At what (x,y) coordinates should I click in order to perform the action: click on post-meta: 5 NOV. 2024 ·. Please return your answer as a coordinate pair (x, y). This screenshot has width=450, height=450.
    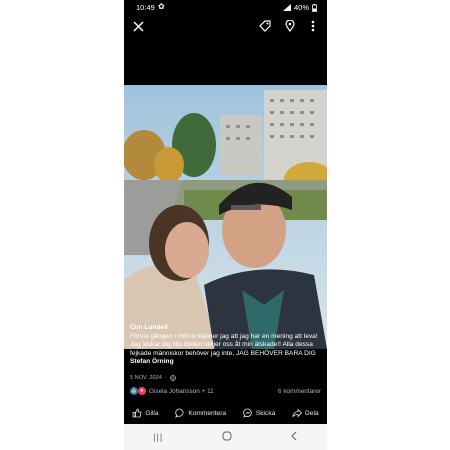
    Looking at the image, I should click on (153, 378).